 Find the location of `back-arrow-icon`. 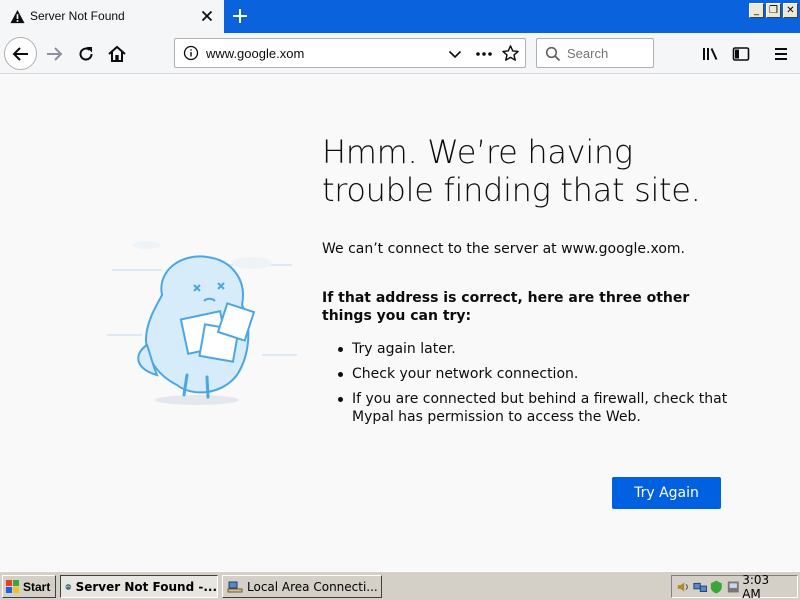

back-arrow-icon is located at coordinates (20, 53).